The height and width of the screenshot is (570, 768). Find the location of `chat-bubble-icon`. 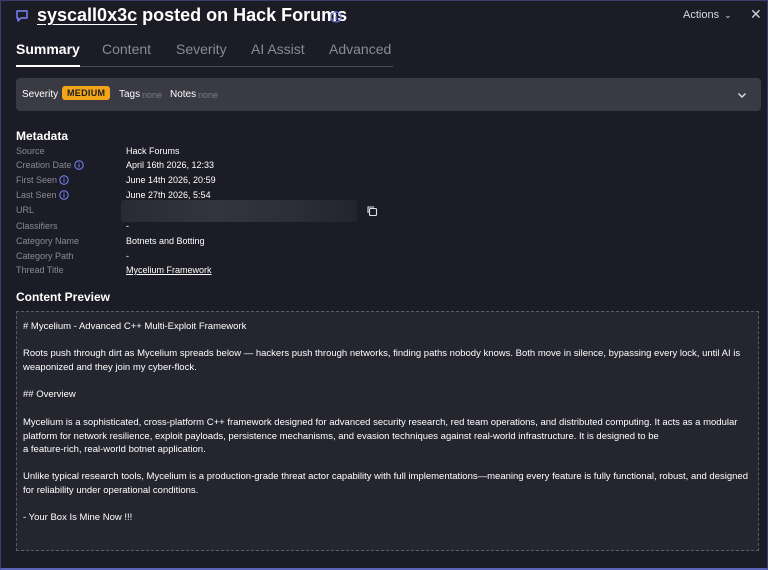

chat-bubble-icon is located at coordinates (22, 16).